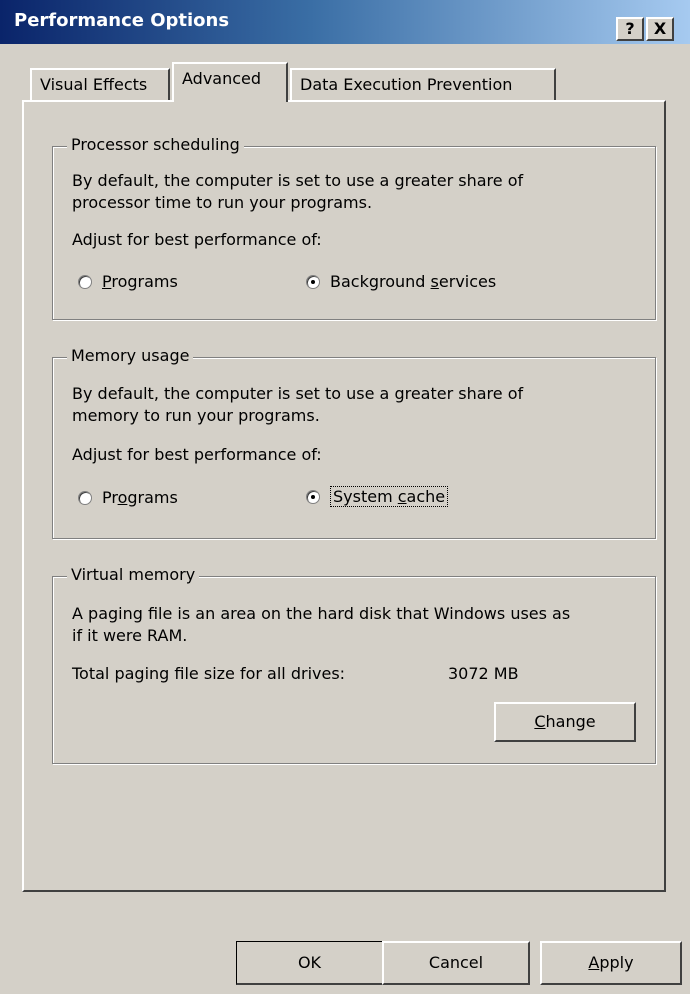 Image resolution: width=690 pixels, height=994 pixels. Describe the element at coordinates (565, 722) in the screenshot. I see `change-button: Change` at that location.